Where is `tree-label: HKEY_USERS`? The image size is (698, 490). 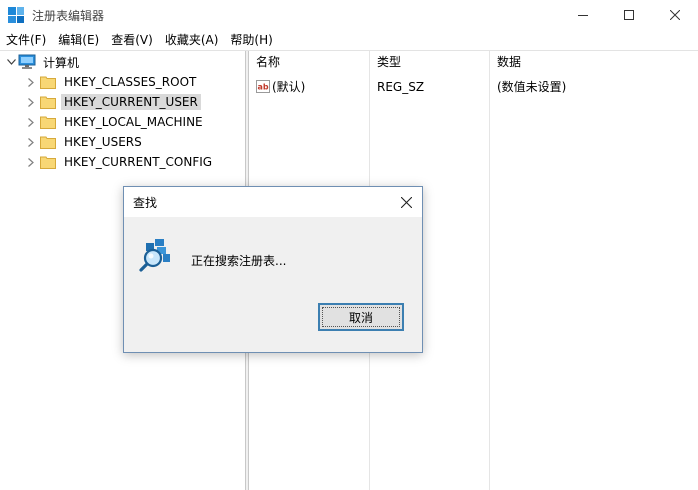 tree-label: HKEY_USERS is located at coordinates (103, 142).